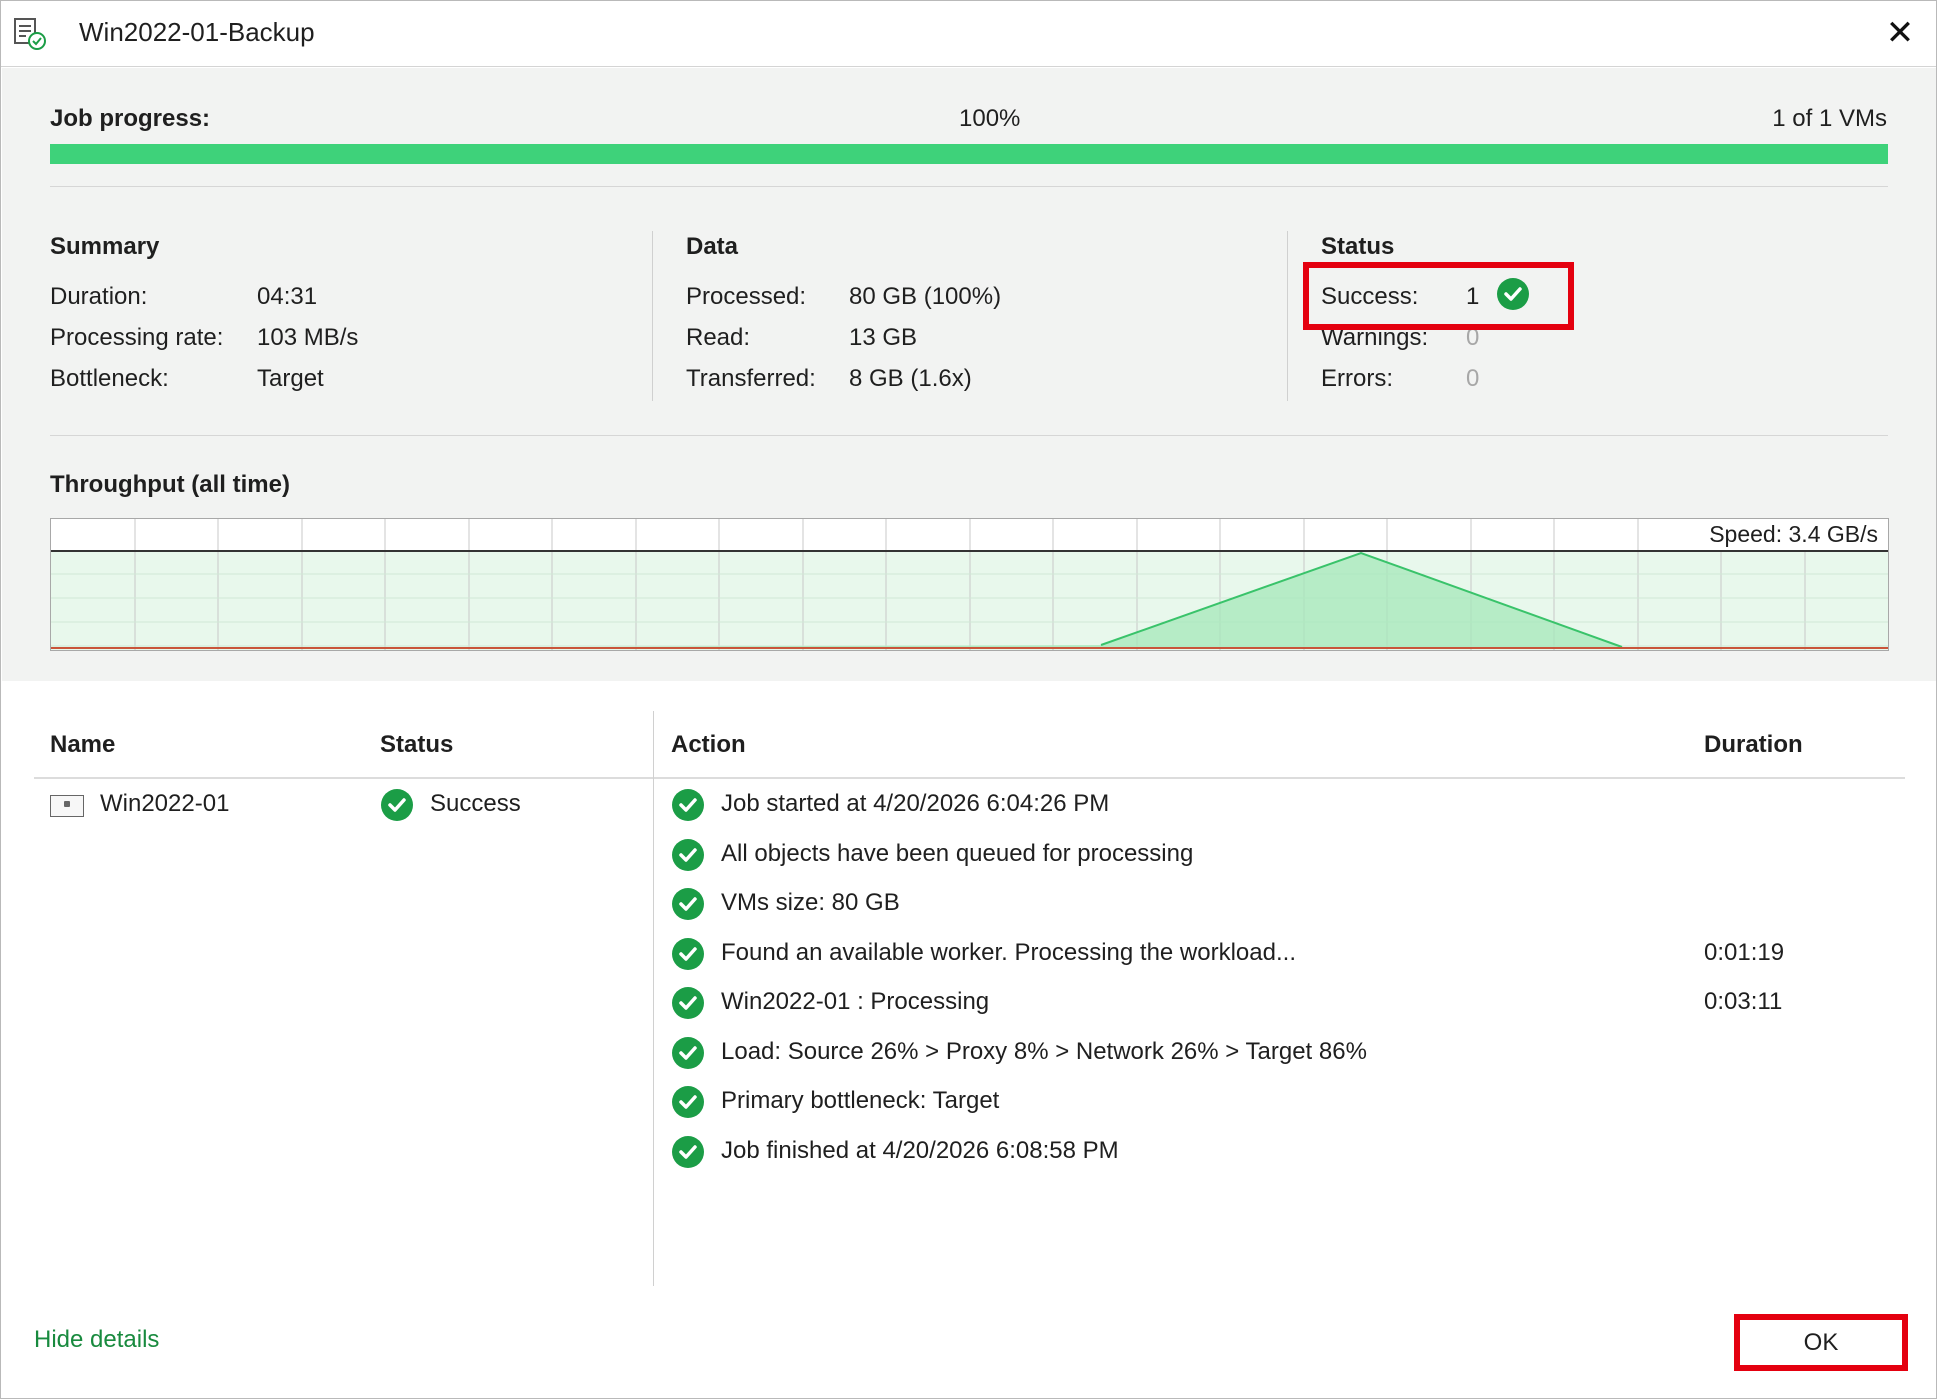  I want to click on action-text: Job finished at 4/20/2026 6:08:58 PM, so click(920, 1150).